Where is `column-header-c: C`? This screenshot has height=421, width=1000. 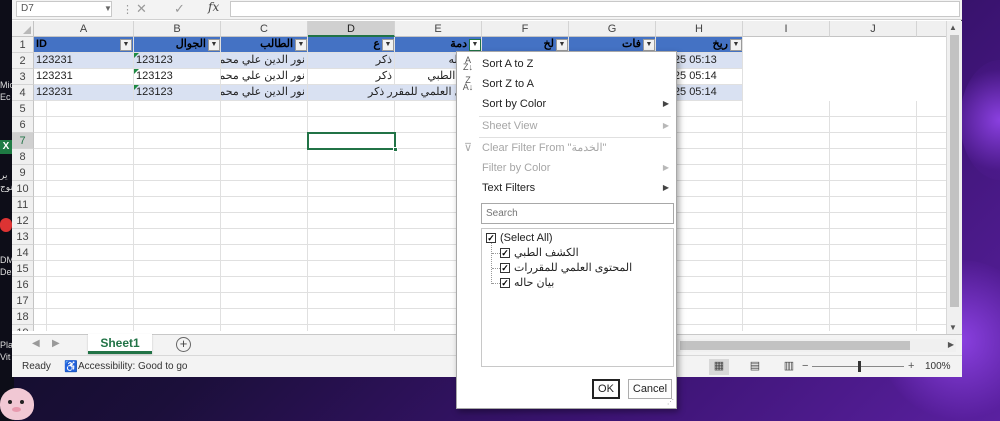
column-header-c: C is located at coordinates (264, 29).